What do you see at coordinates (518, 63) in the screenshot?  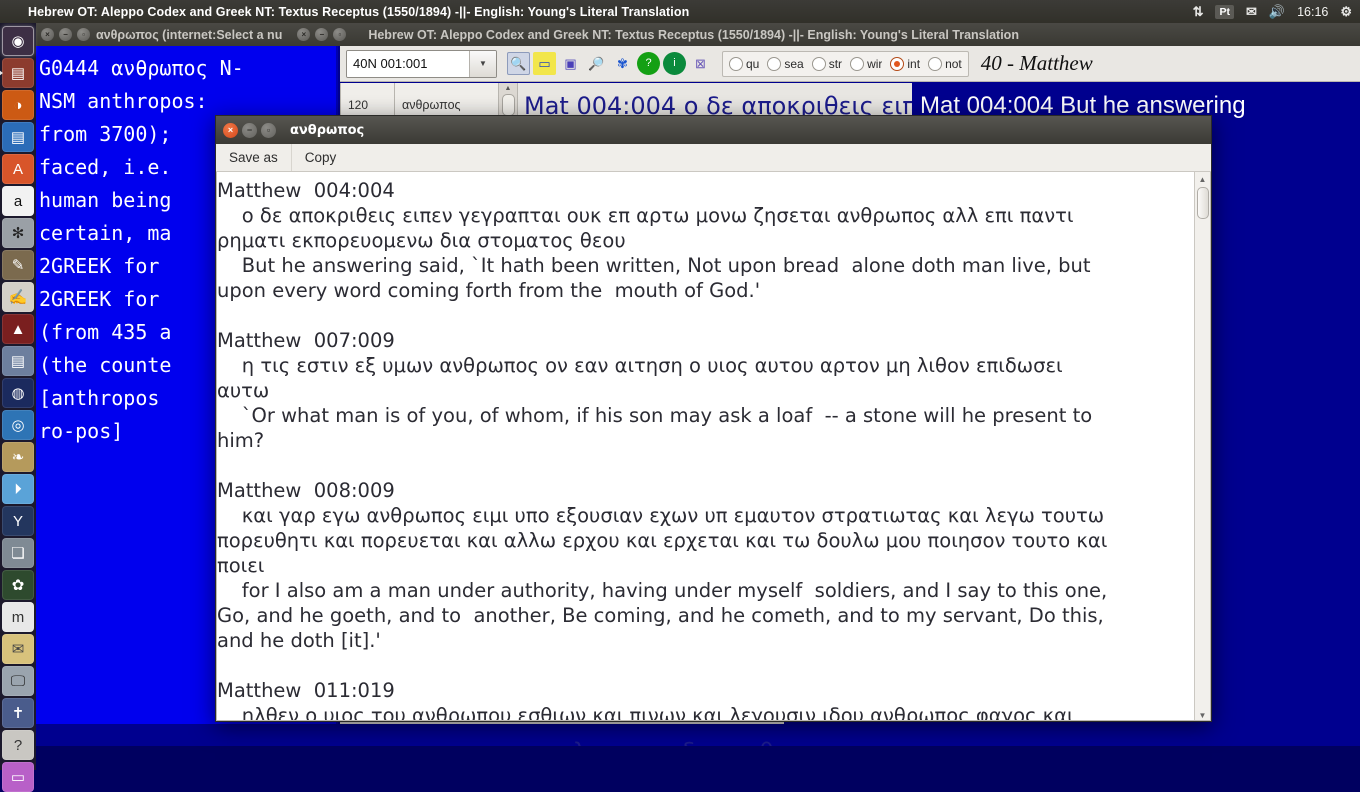 I see `search-icon: 🔍` at bounding box center [518, 63].